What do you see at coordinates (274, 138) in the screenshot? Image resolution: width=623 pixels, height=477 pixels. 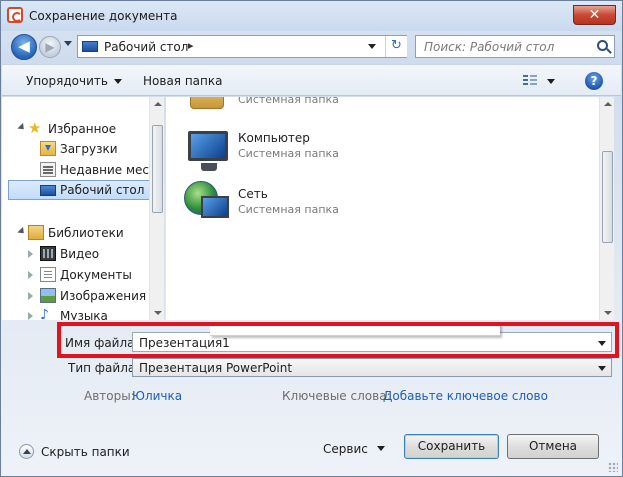 I see `file-name: Компьютер` at bounding box center [274, 138].